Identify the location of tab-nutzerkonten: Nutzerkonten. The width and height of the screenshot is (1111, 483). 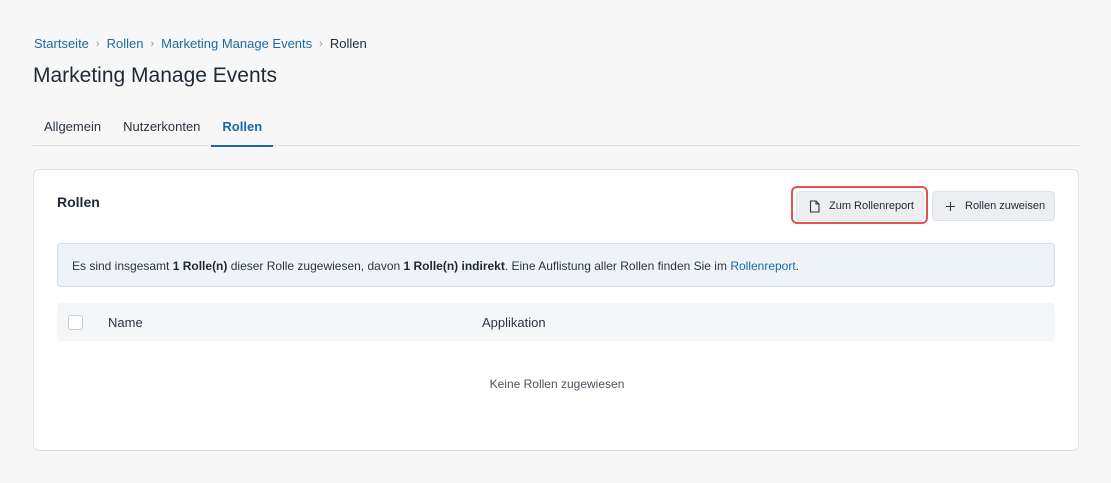
(161, 129).